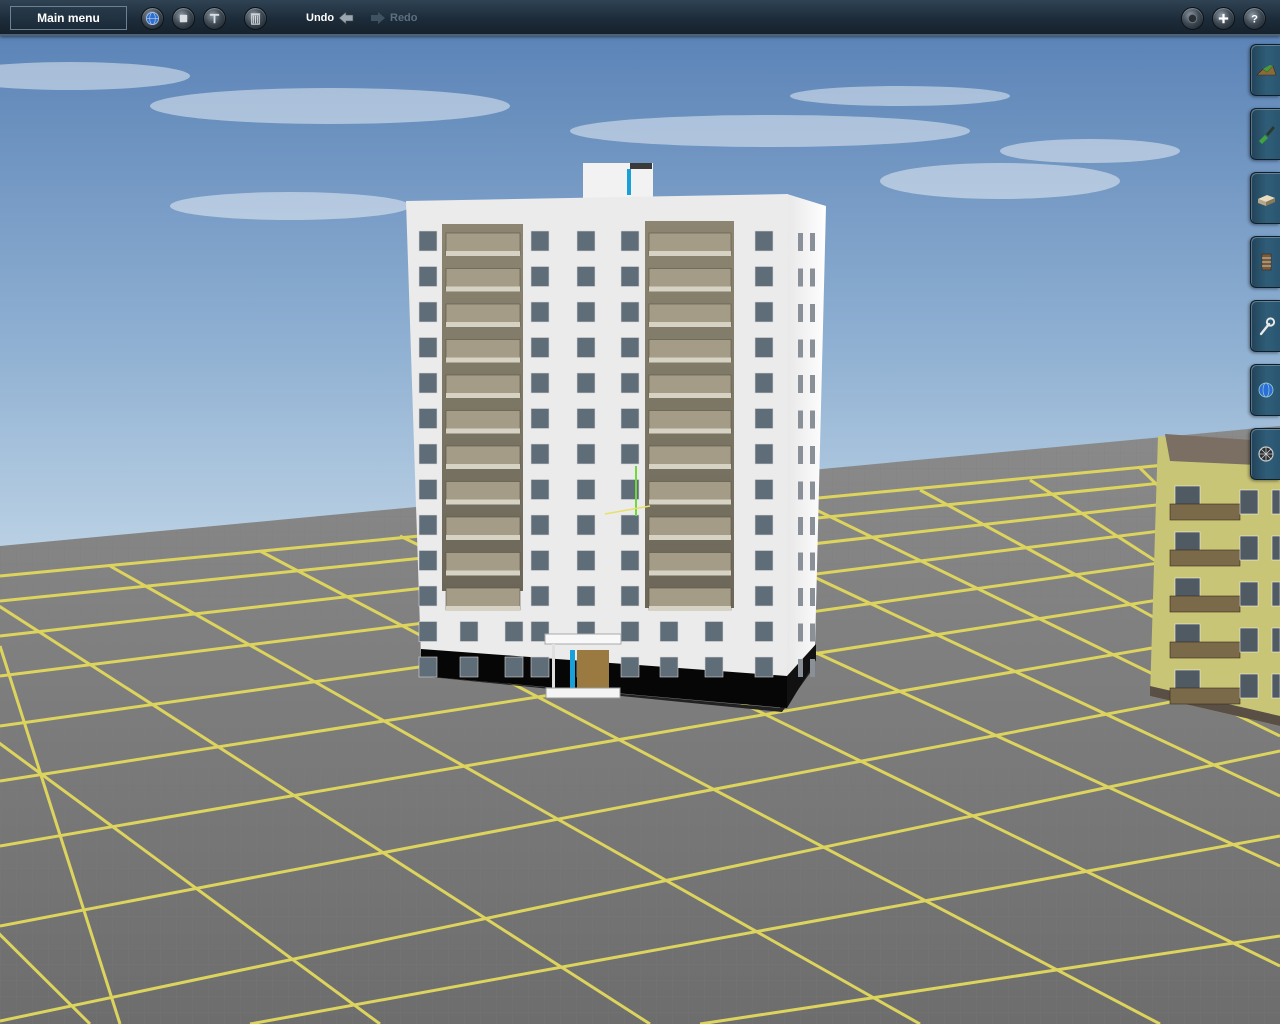 The height and width of the screenshot is (1024, 1280). I want to click on wrench-icon, so click(1267, 326).